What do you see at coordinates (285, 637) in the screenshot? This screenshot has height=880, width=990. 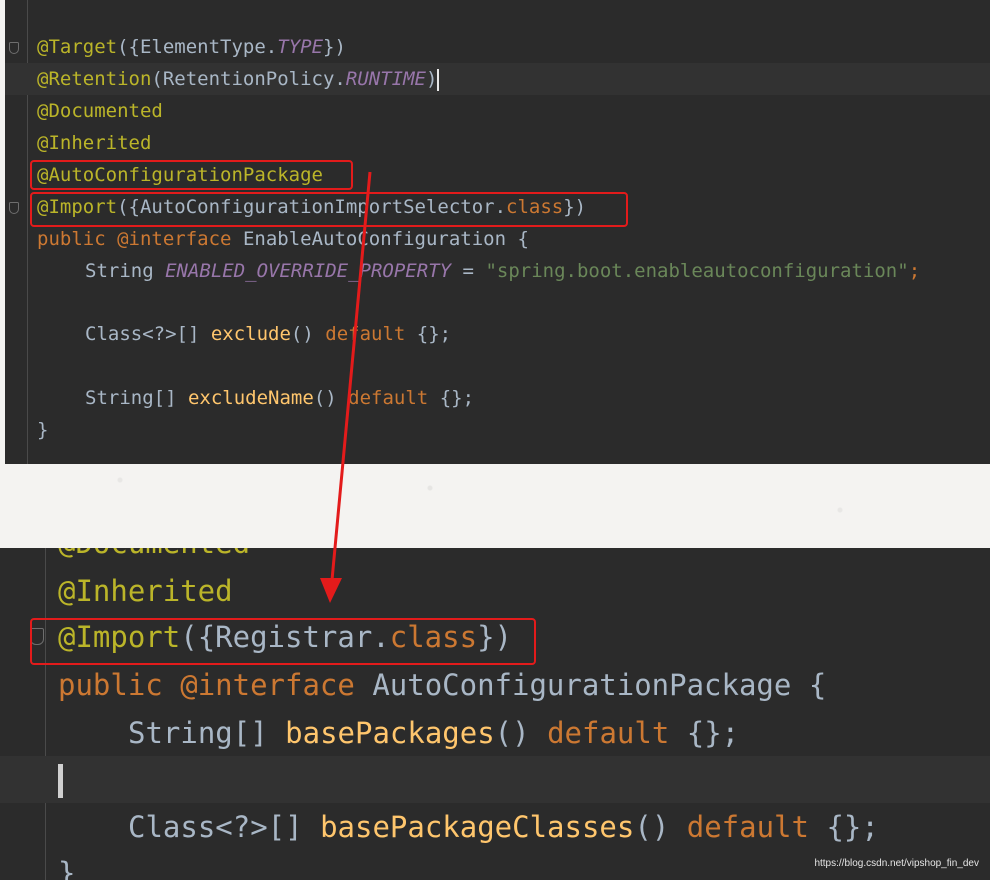 I see `code-line: @Import({Registrar.class})` at bounding box center [285, 637].